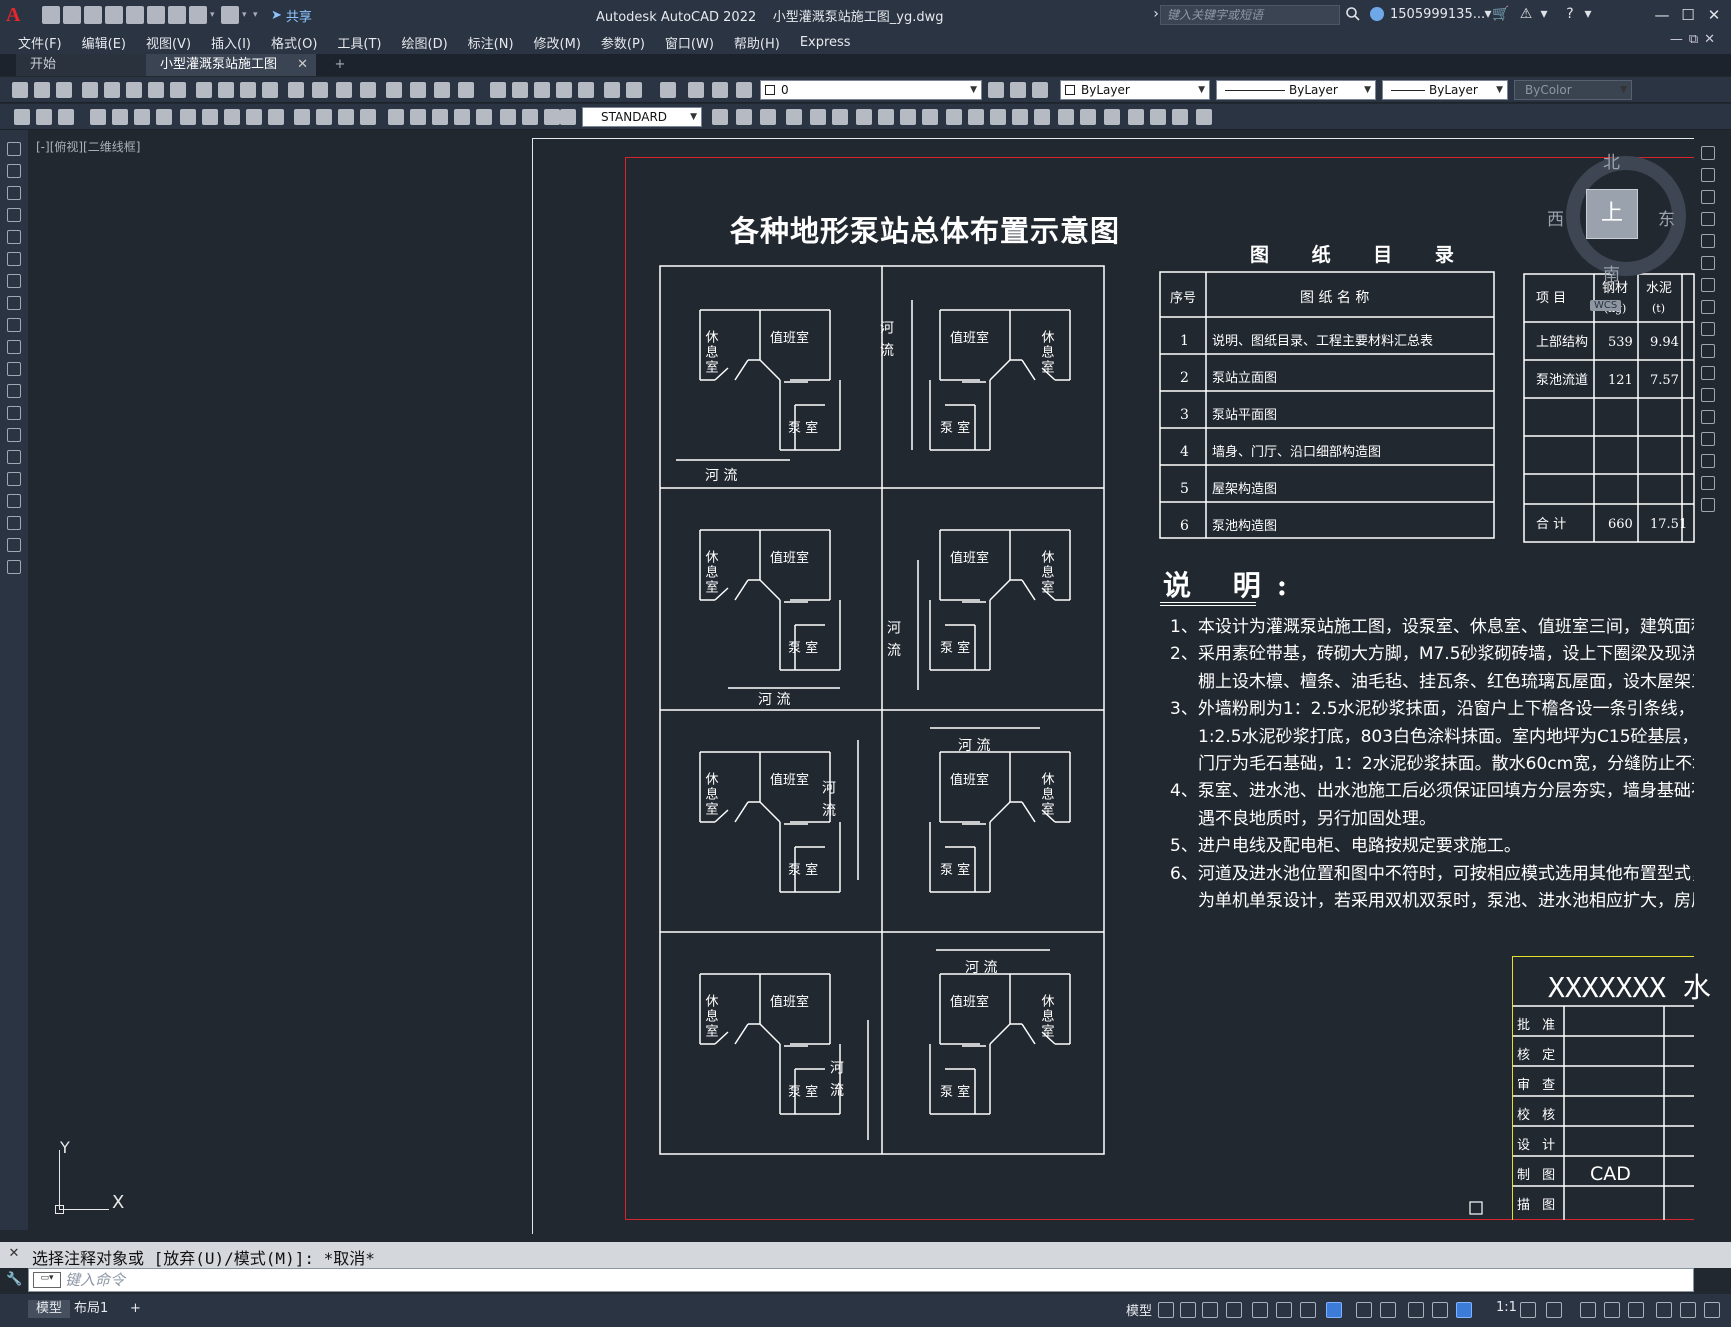  I want to click on sketch-0-j, so click(770, 370).